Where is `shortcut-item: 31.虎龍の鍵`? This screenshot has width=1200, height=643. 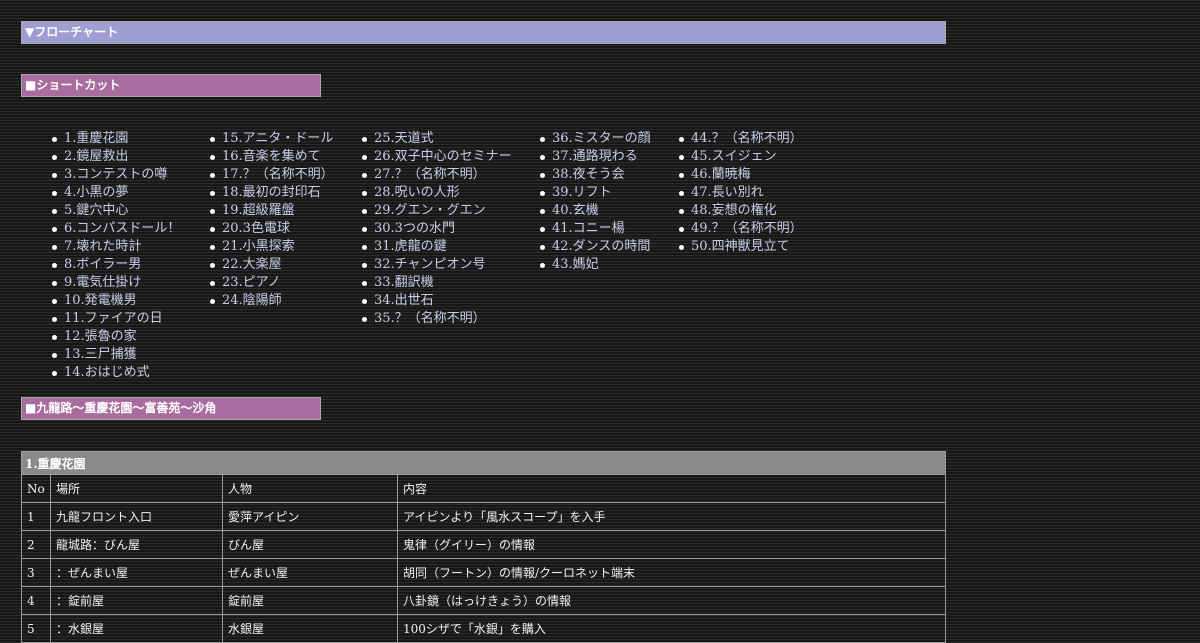 shortcut-item: 31.虎龍の鍵 is located at coordinates (437, 247).